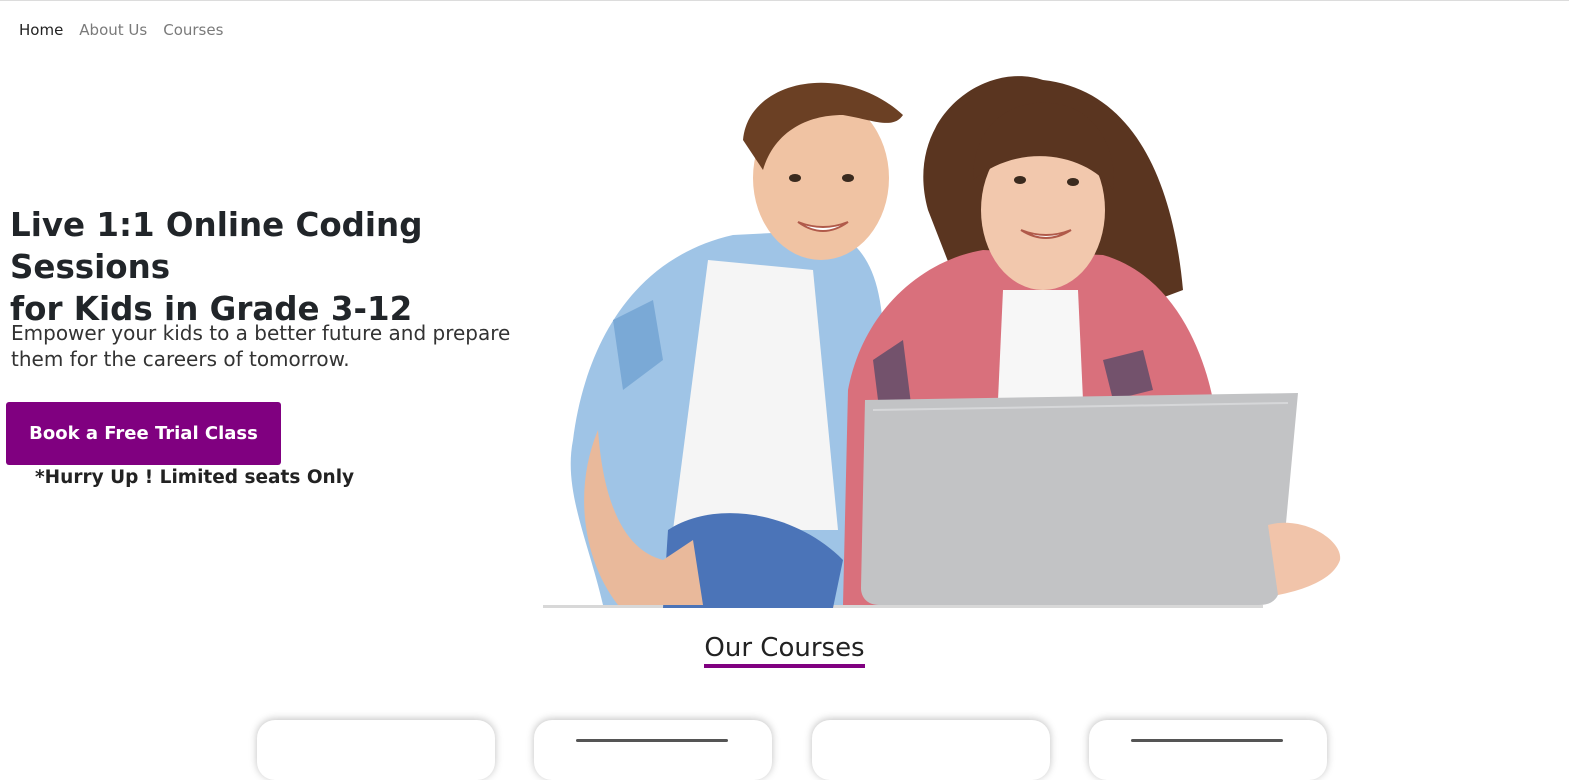 This screenshot has height=780, width=1569. I want to click on nav-item-home: Home, so click(41, 30).